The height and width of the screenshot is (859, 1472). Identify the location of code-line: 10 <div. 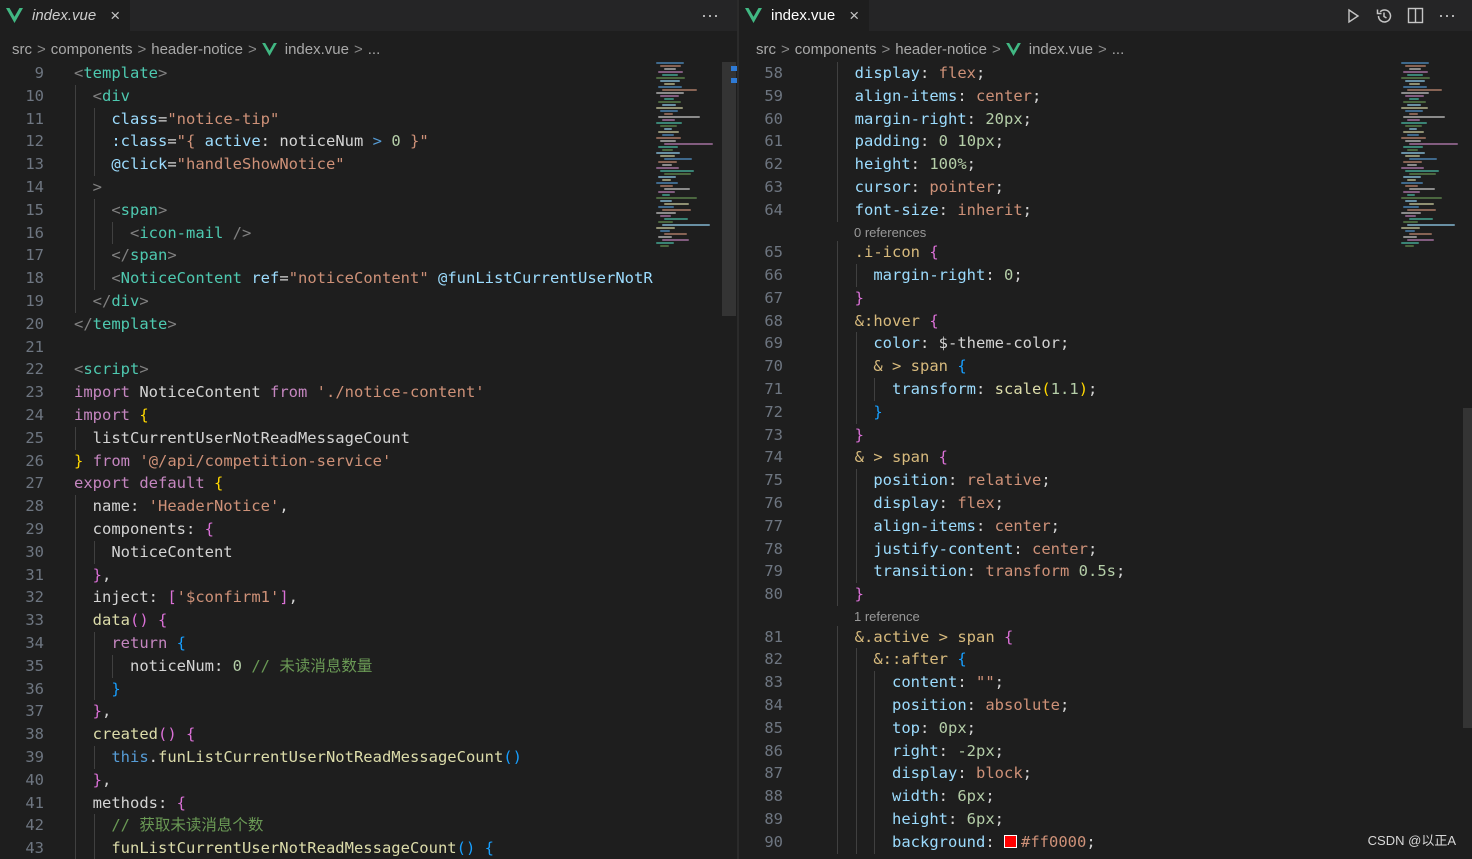
(368, 96).